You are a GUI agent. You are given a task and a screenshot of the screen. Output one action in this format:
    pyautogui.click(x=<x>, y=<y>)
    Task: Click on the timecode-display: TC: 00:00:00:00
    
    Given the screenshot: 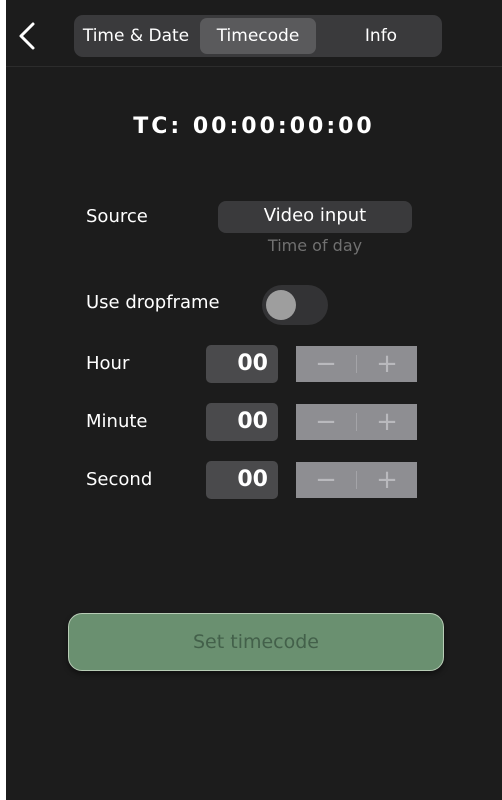 What is the action you would take?
    pyautogui.click(x=254, y=126)
    